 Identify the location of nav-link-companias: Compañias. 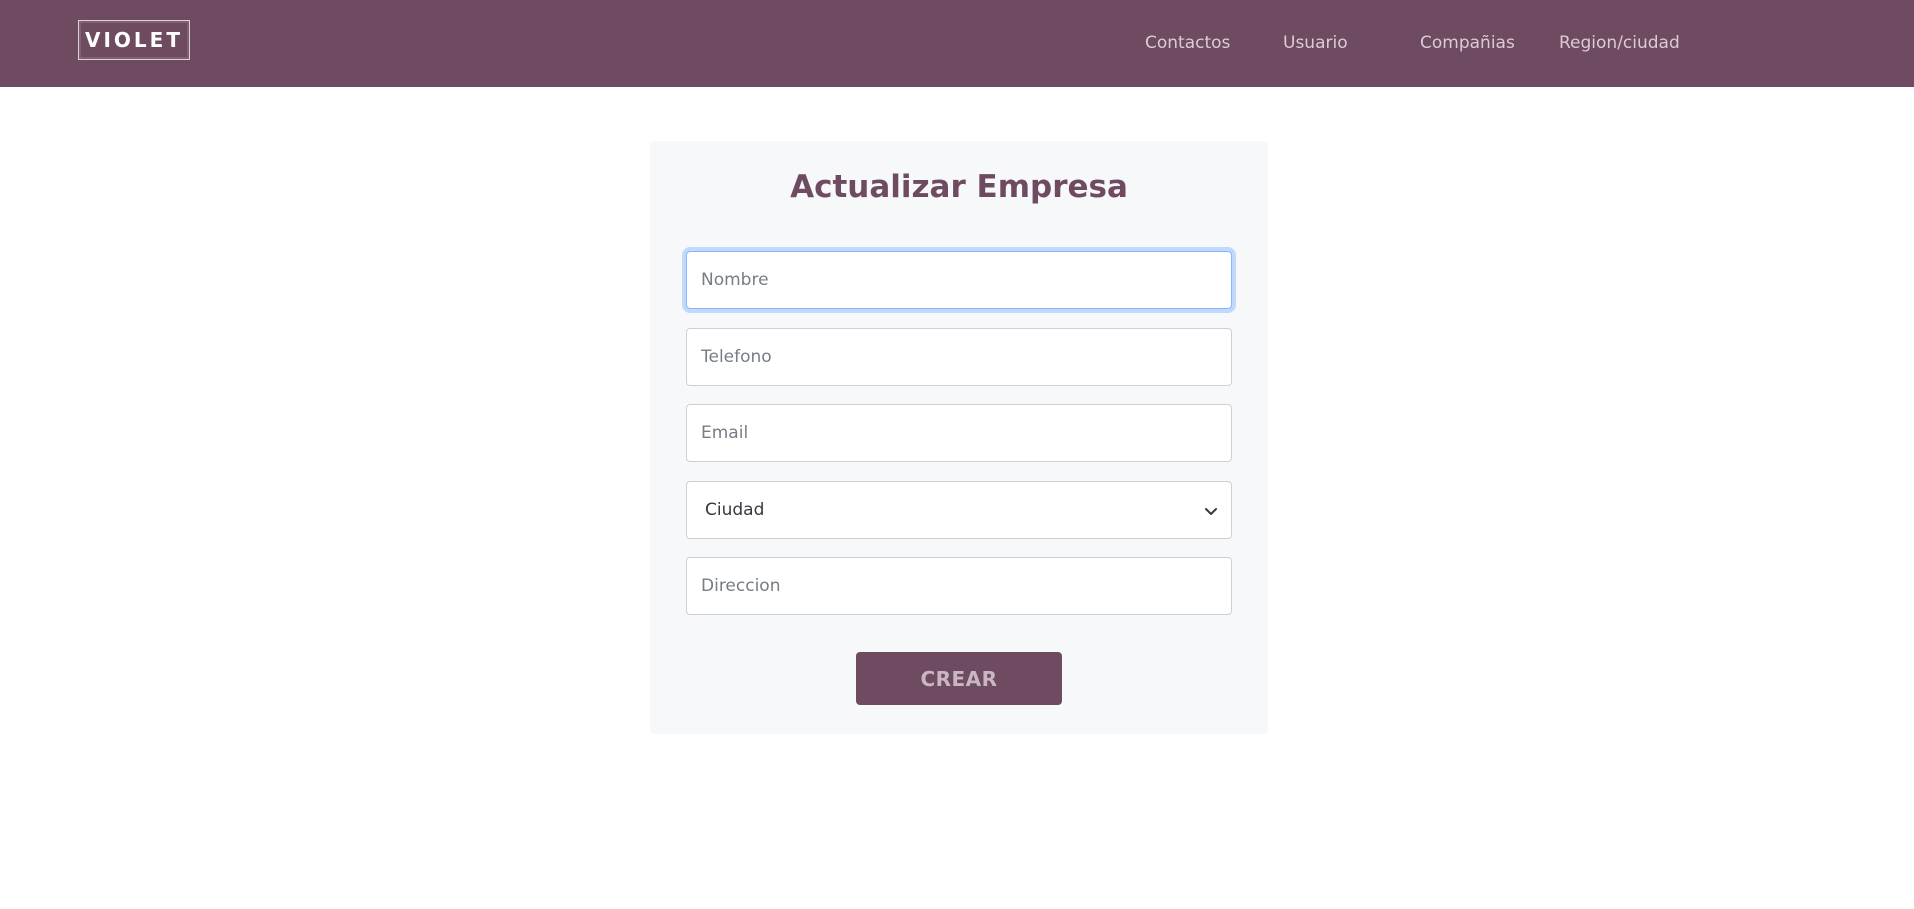
(1467, 43).